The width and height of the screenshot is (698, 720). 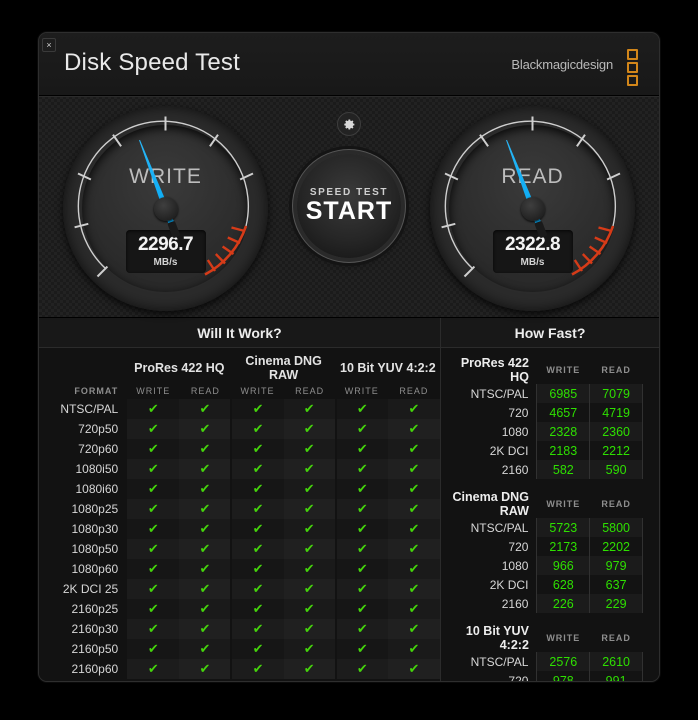 What do you see at coordinates (562, 64) in the screenshot?
I see `brand-text: Blackmagicdesign` at bounding box center [562, 64].